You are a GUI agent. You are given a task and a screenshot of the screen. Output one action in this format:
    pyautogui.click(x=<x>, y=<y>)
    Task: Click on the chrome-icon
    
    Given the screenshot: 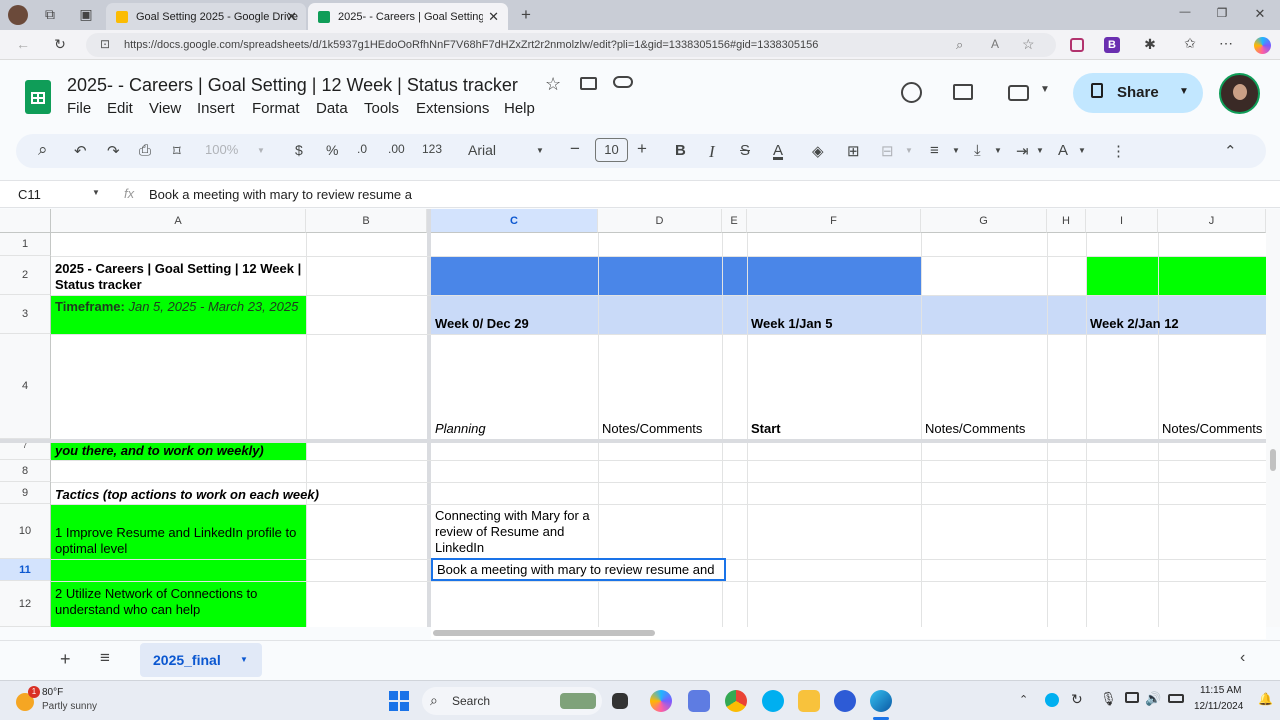 What is the action you would take?
    pyautogui.click(x=736, y=701)
    